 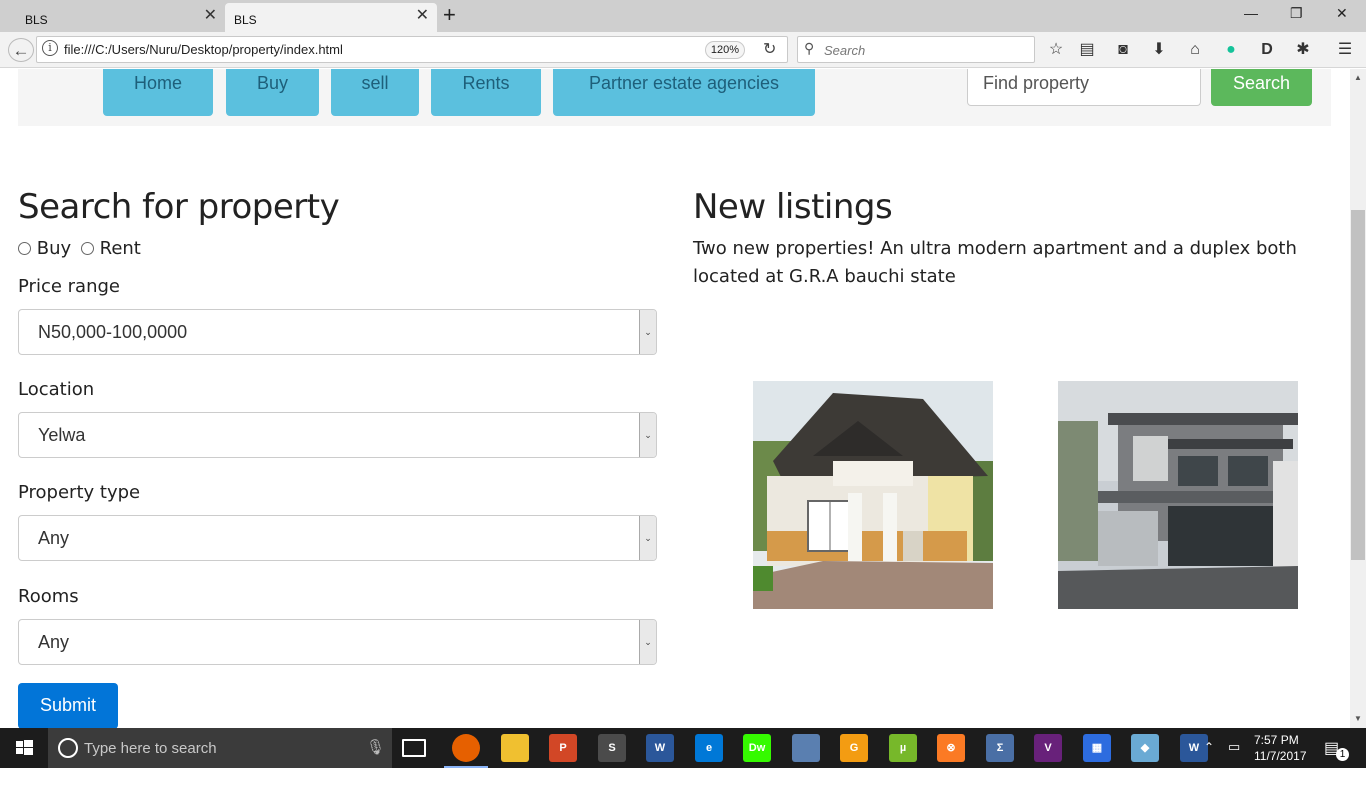 What do you see at coordinates (120, 248) in the screenshot?
I see `radio-rent-label: Rent` at bounding box center [120, 248].